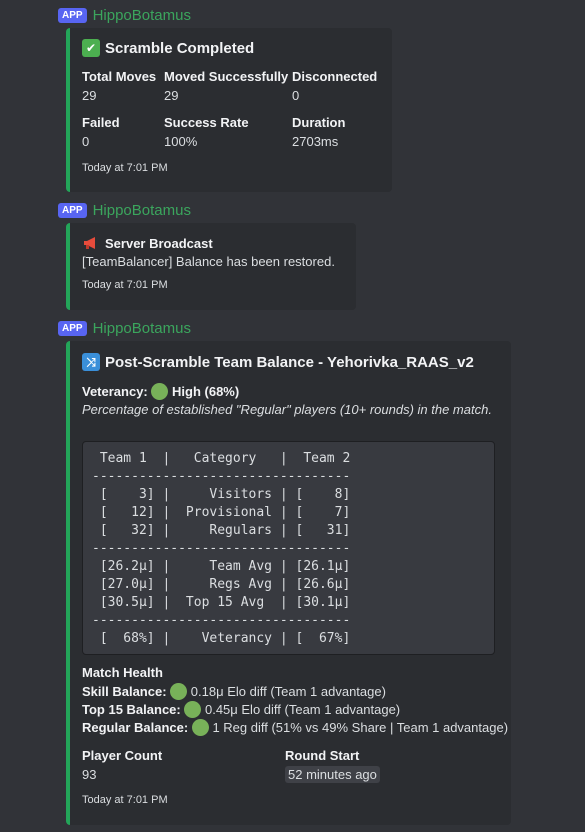 The image size is (585, 832). I want to click on code-line: [ 12] | Provisional | [ 7], so click(221, 512).